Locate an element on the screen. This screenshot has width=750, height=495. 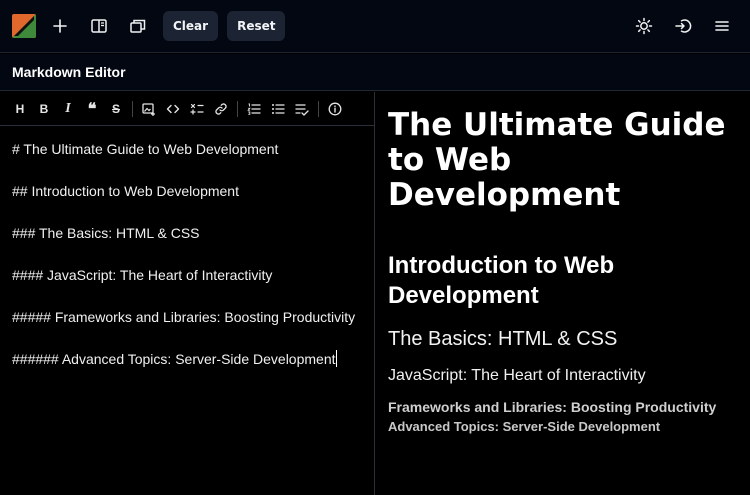
code-button is located at coordinates (173, 109).